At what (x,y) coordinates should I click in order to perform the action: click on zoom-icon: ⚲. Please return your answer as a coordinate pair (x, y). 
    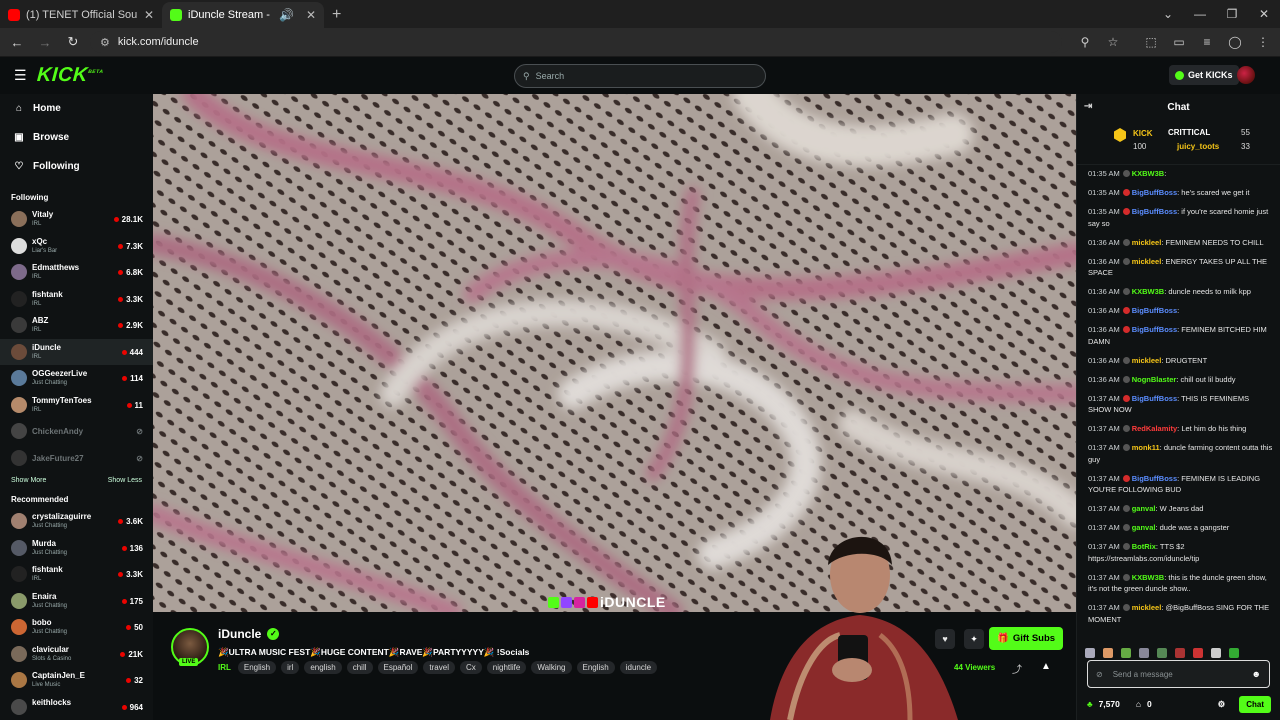
    Looking at the image, I should click on (1085, 42).